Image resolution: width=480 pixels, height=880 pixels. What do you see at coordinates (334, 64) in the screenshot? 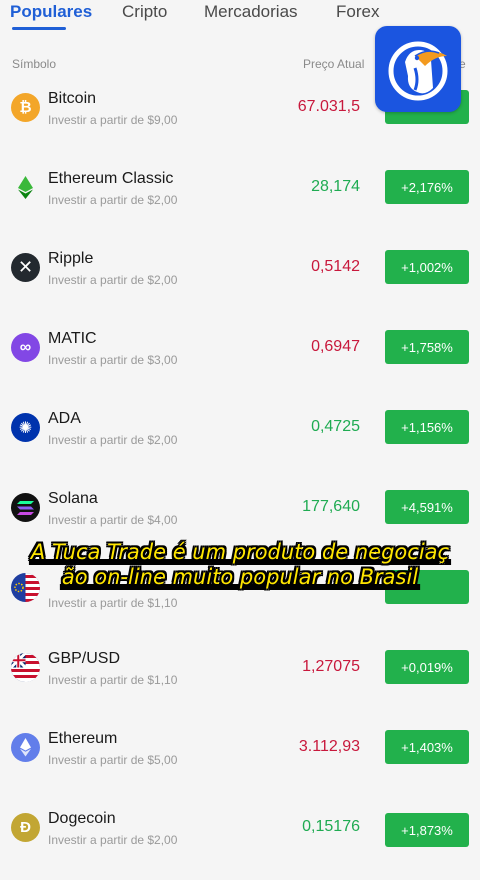
I see `column-header-price: Preço Atual` at bounding box center [334, 64].